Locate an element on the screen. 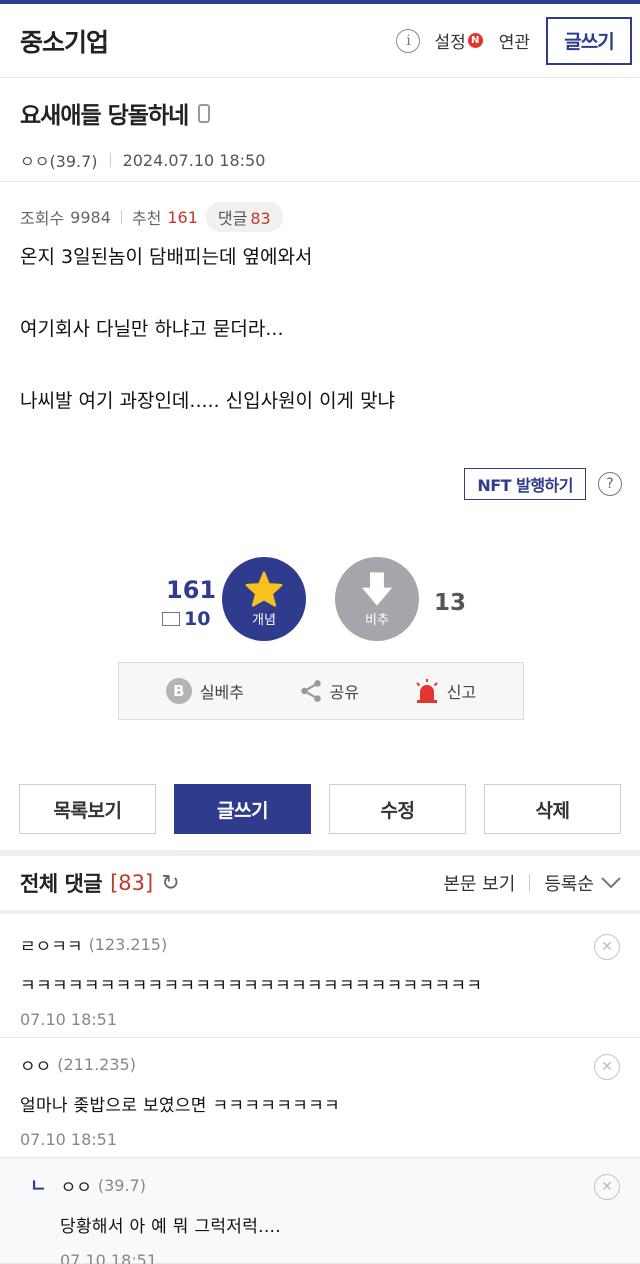 Image resolution: width=640 pixels, height=1264 pixels. report-button: 신고 is located at coordinates (444, 691).